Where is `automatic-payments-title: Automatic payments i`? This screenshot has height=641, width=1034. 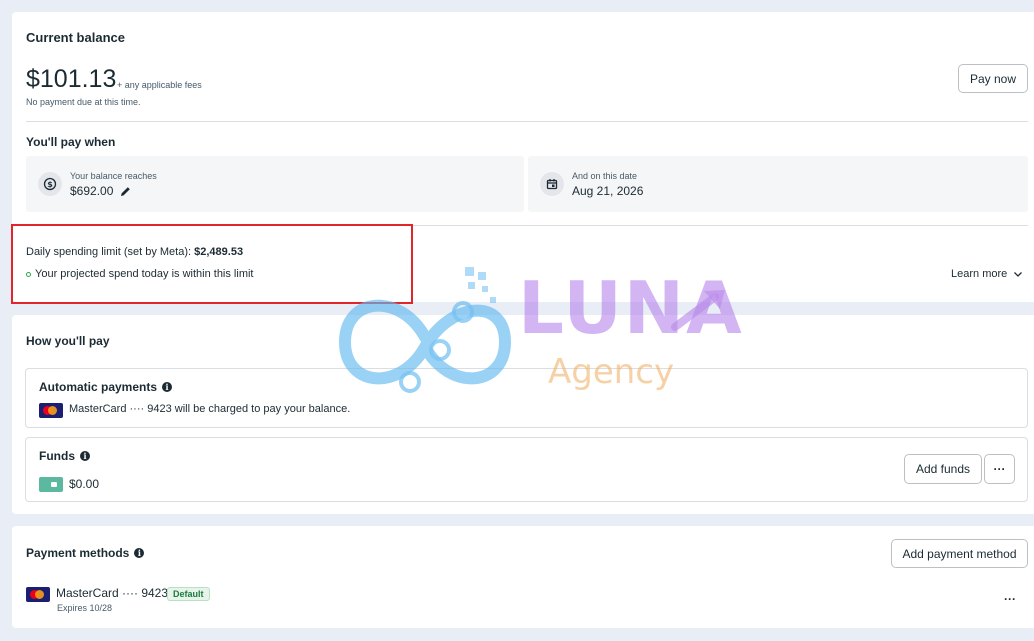 automatic-payments-title: Automatic payments i is located at coordinates (106, 387).